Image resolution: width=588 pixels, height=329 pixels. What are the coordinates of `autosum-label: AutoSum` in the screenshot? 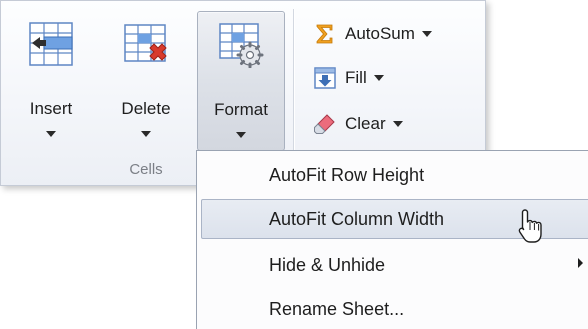 It's located at (380, 33).